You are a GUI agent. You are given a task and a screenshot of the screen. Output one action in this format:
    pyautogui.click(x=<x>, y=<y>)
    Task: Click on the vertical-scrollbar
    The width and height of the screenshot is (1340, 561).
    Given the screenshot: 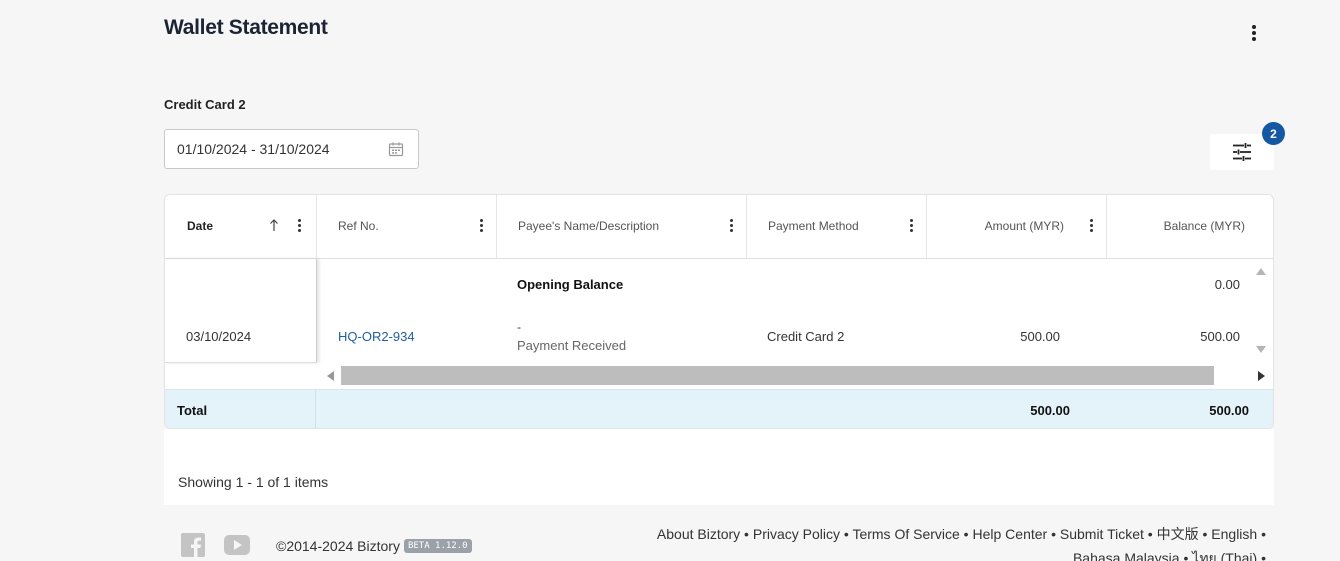 What is the action you would take?
    pyautogui.click(x=1260, y=310)
    